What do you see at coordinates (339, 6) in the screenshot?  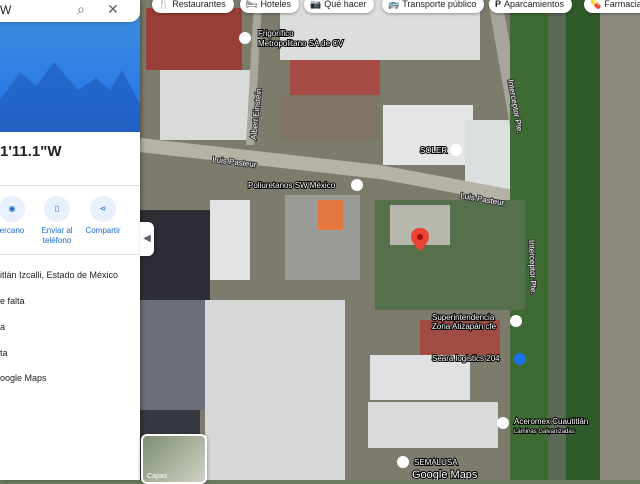 I see `chip-que-hacer: 📷 Qué hacer` at bounding box center [339, 6].